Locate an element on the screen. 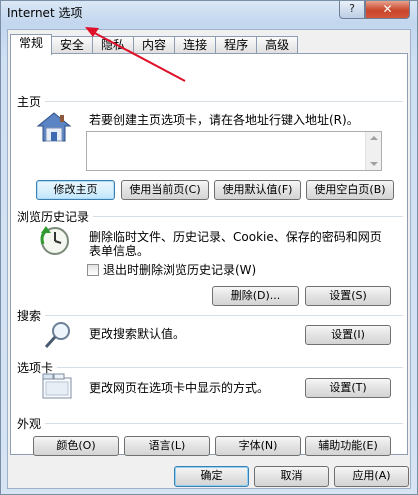 This screenshot has height=495, width=418. search-heading: 搜索 is located at coordinates (31, 315).